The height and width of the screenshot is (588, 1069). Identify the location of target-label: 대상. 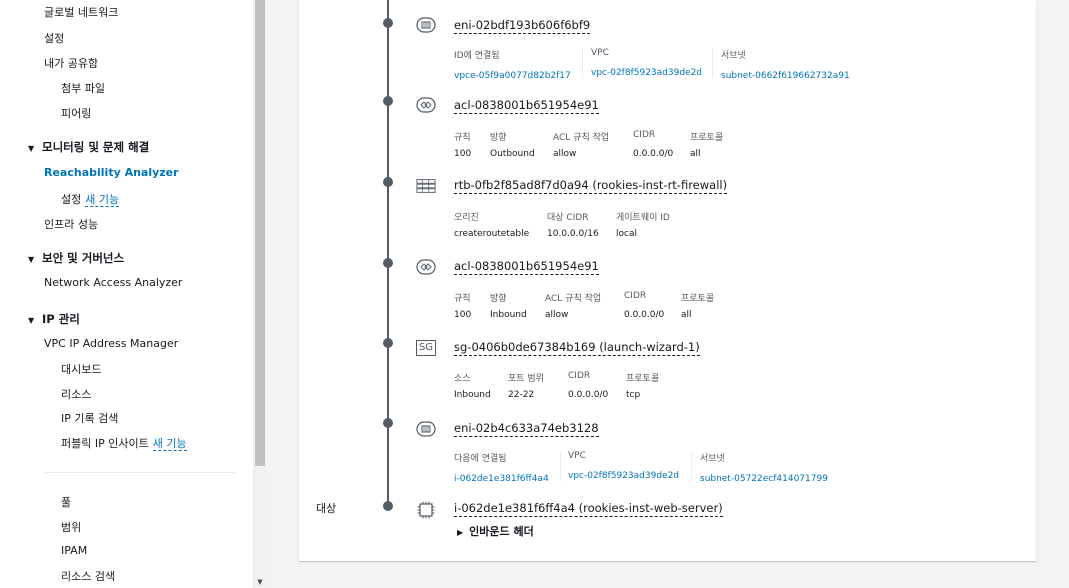
(326, 508).